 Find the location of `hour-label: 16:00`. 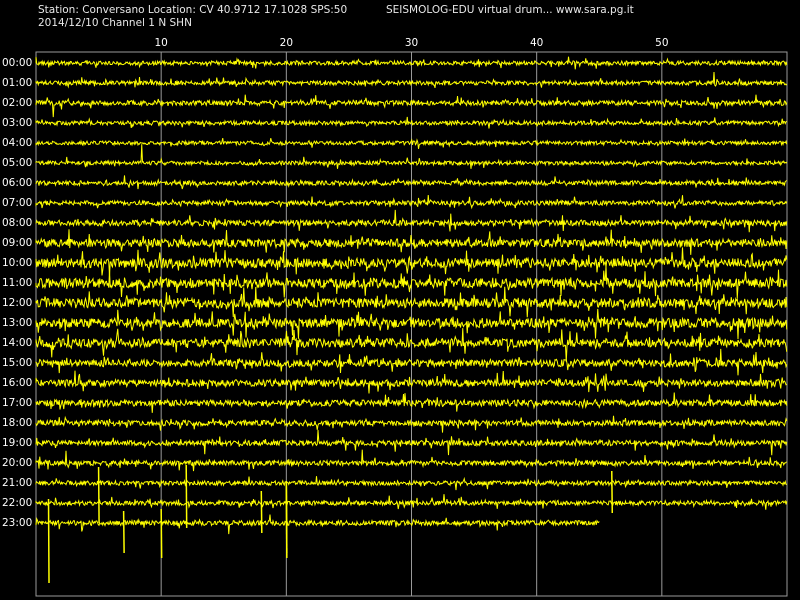

hour-label: 16:00 is located at coordinates (17, 383).